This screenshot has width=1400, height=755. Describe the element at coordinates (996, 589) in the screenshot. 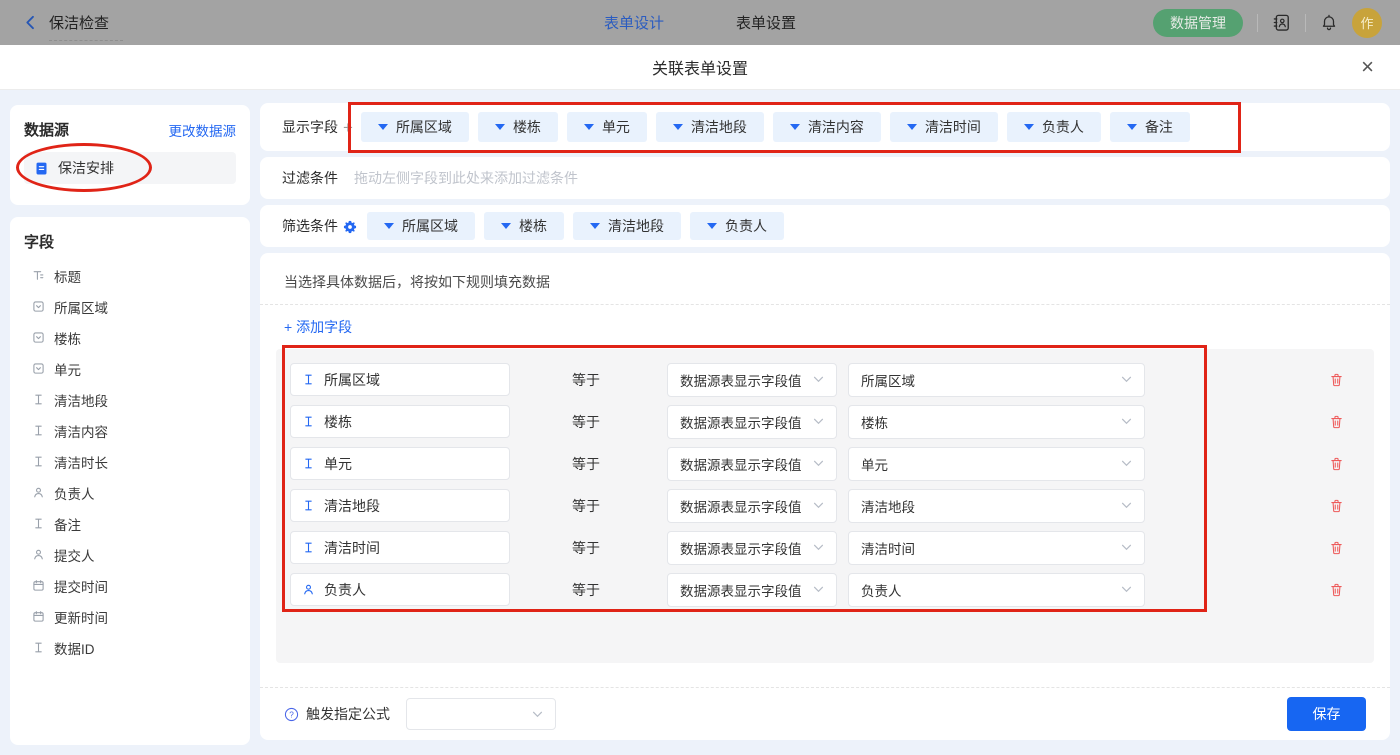

I see `rule-target-select: 负责人` at that location.